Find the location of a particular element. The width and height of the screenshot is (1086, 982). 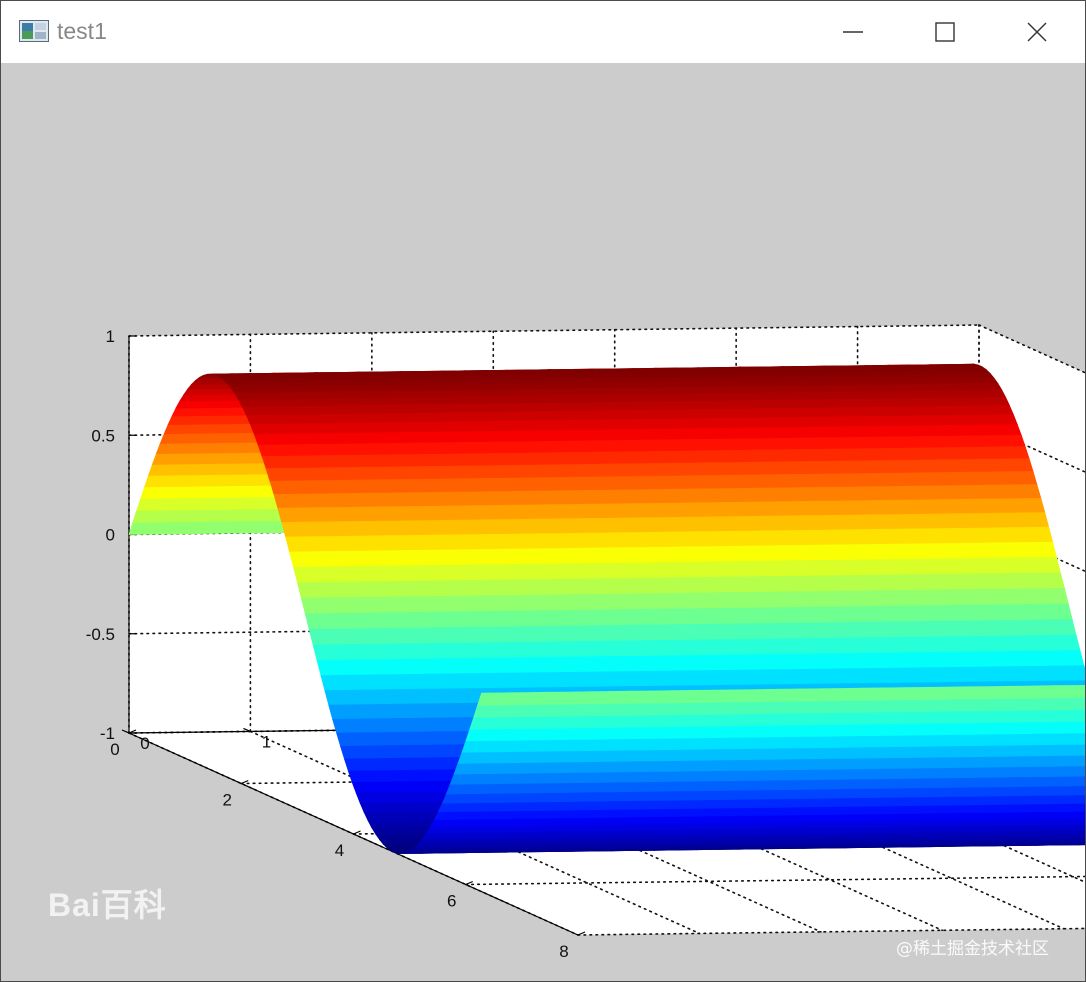

close-button is located at coordinates (1037, 32).